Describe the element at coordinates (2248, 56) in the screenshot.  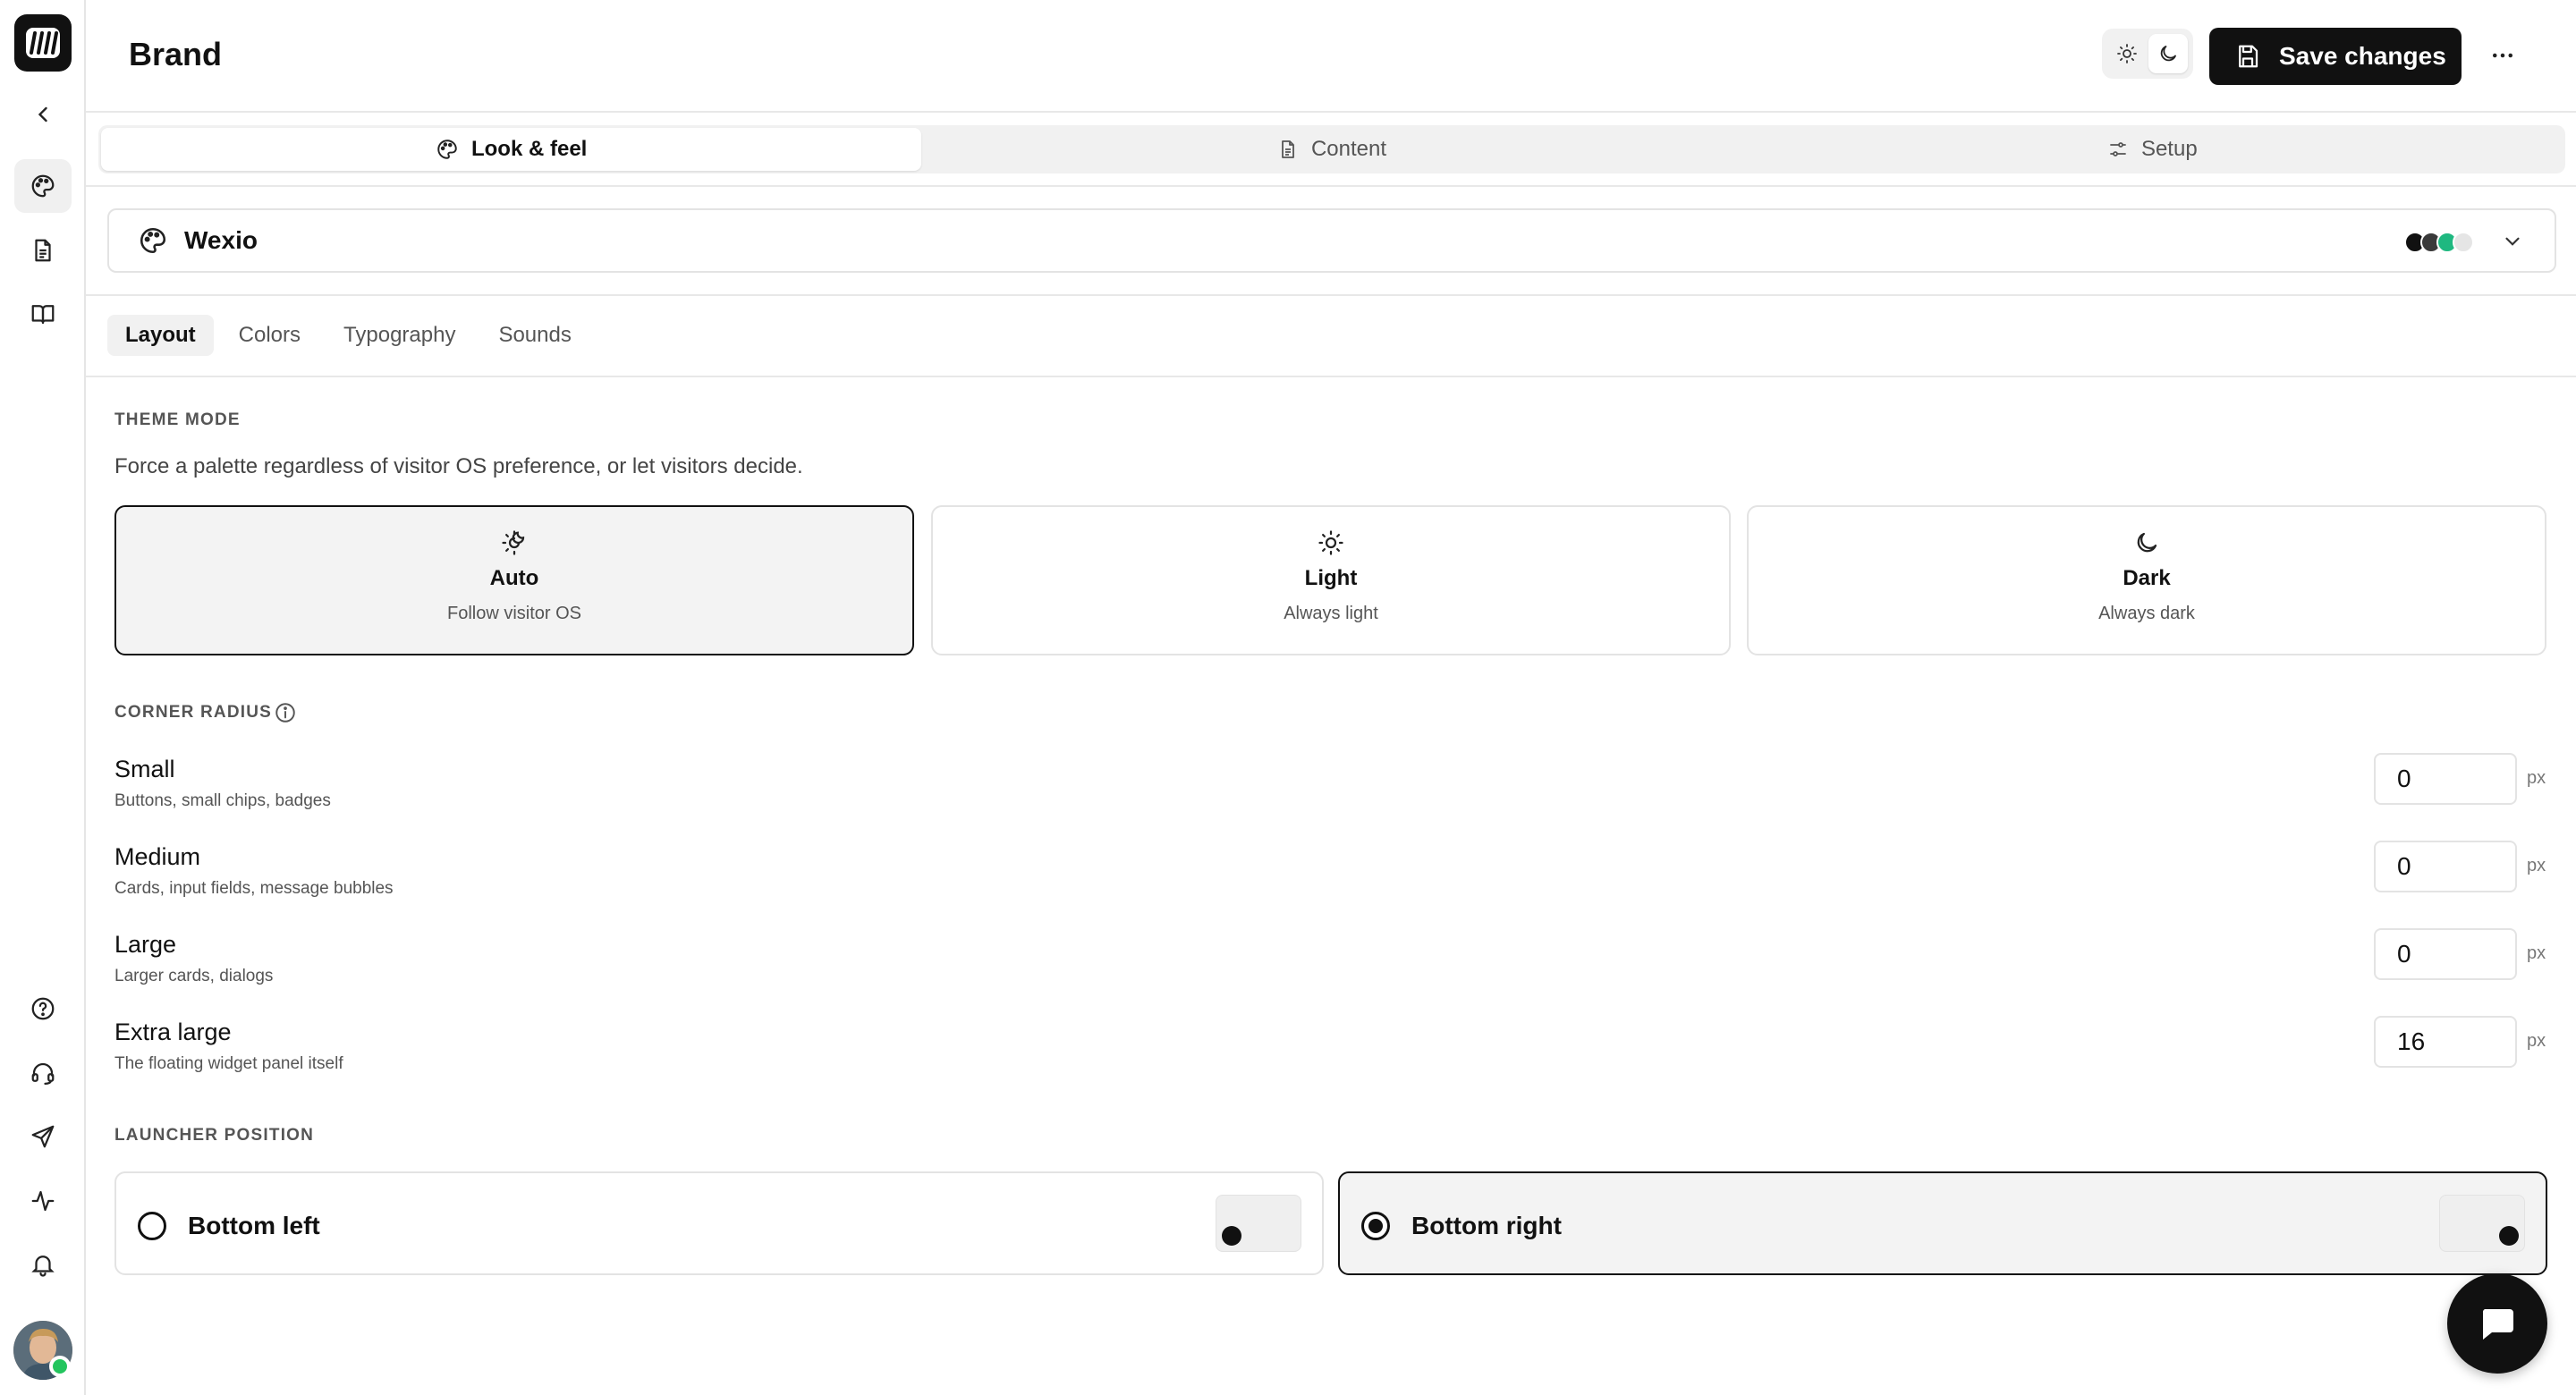
I see `save-icon` at that location.